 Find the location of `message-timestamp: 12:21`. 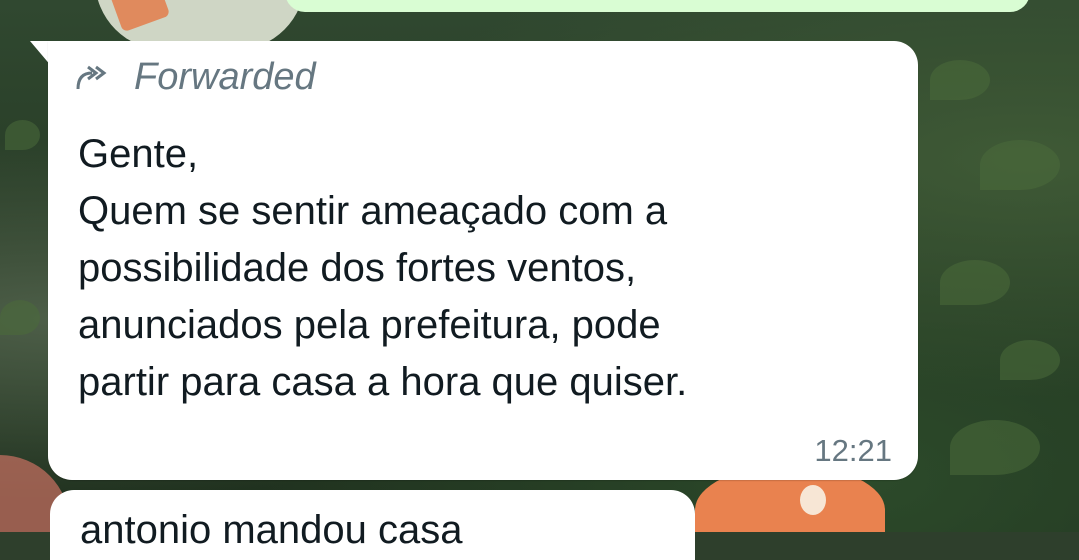

message-timestamp: 12:21 is located at coordinates (853, 450).